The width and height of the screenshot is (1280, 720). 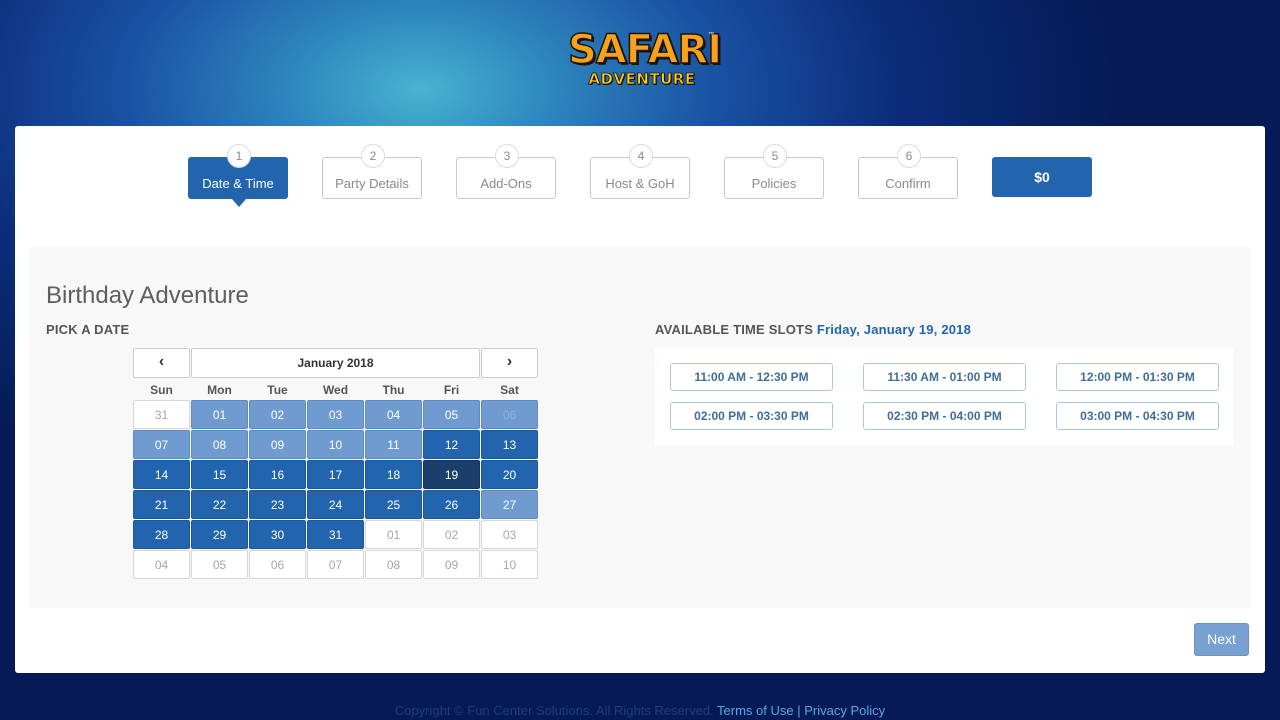 I want to click on logo-trademark: ™, so click(x=711, y=35).